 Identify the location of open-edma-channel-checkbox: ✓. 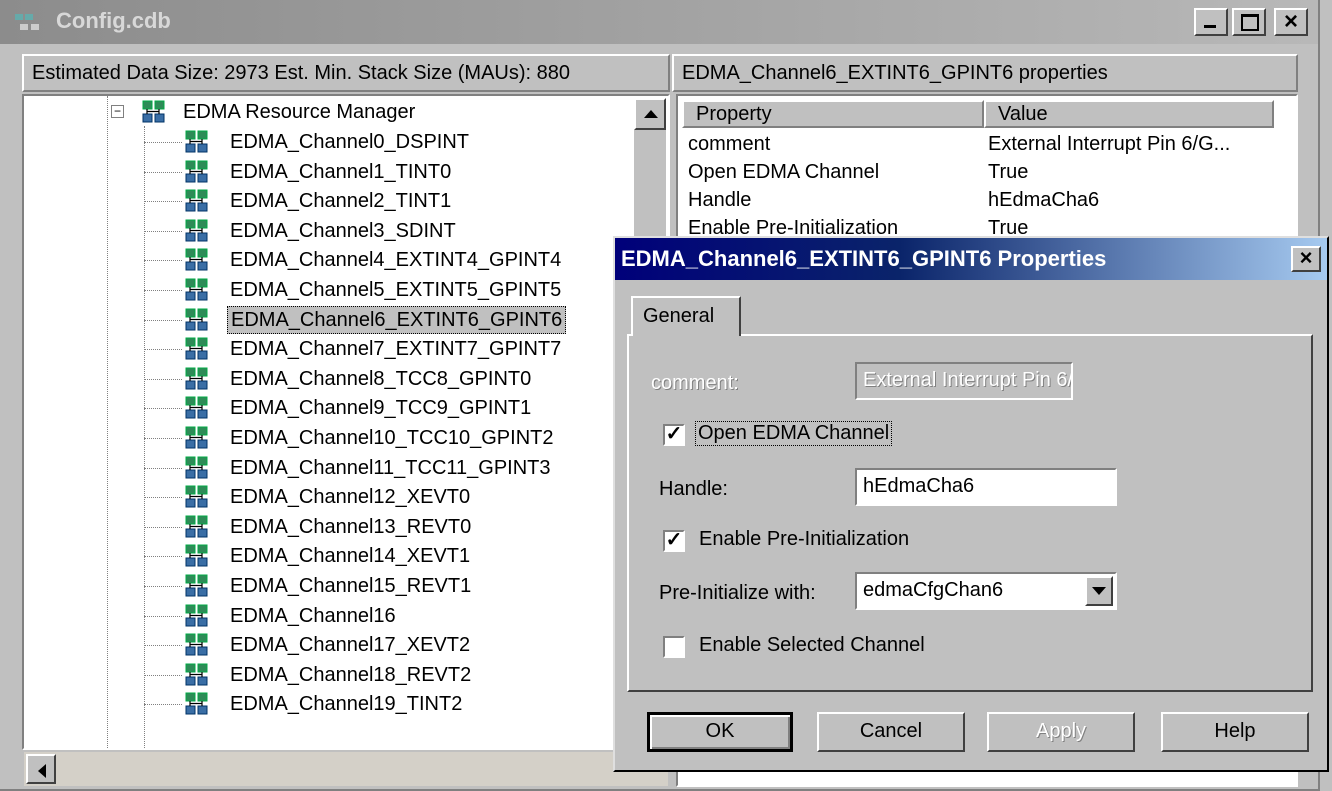
(674, 435).